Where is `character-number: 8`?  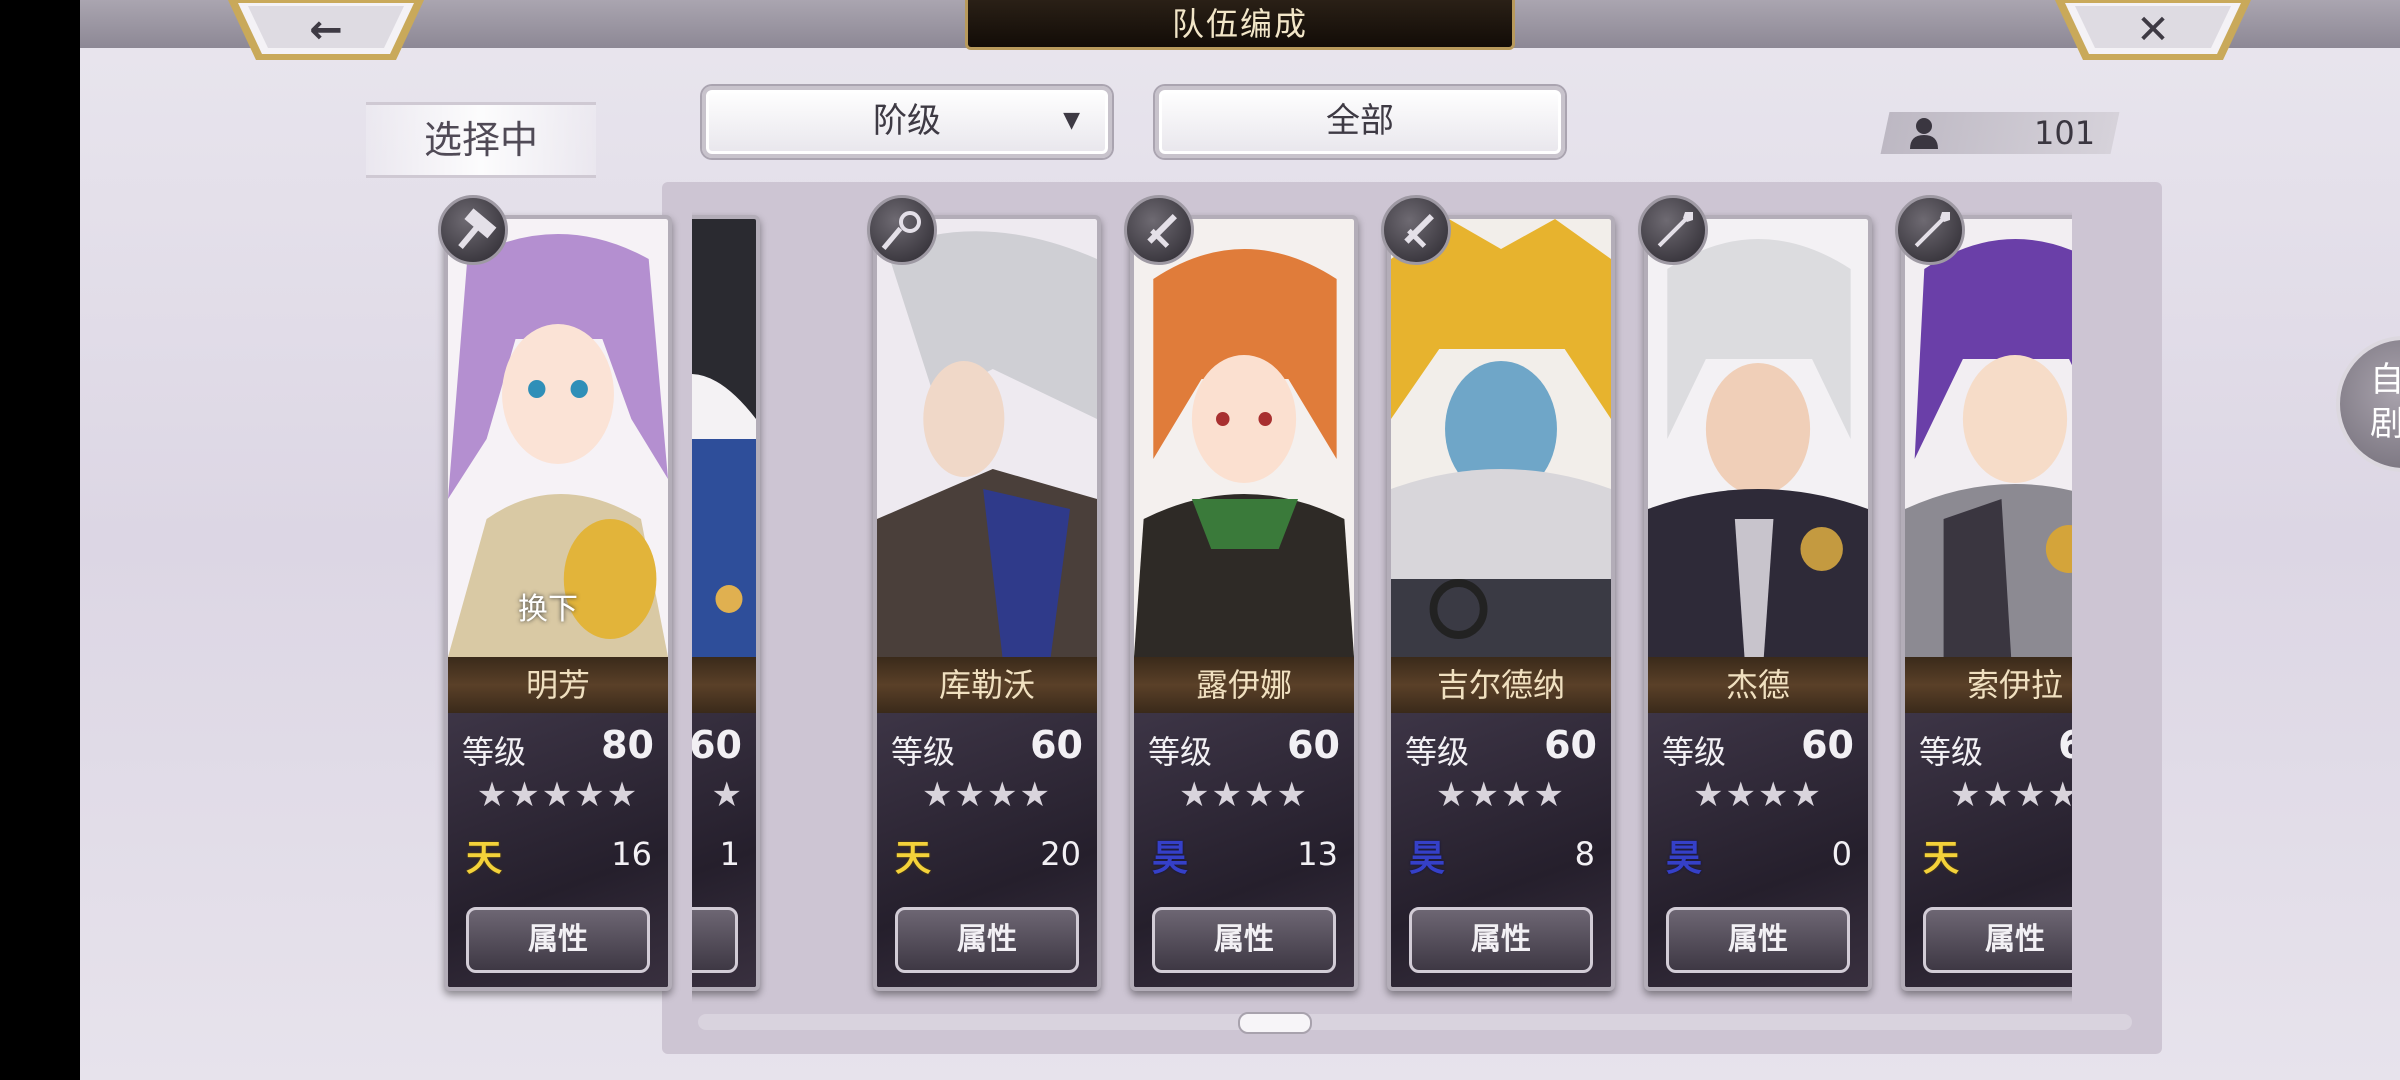
character-number: 8 is located at coordinates (1584, 854).